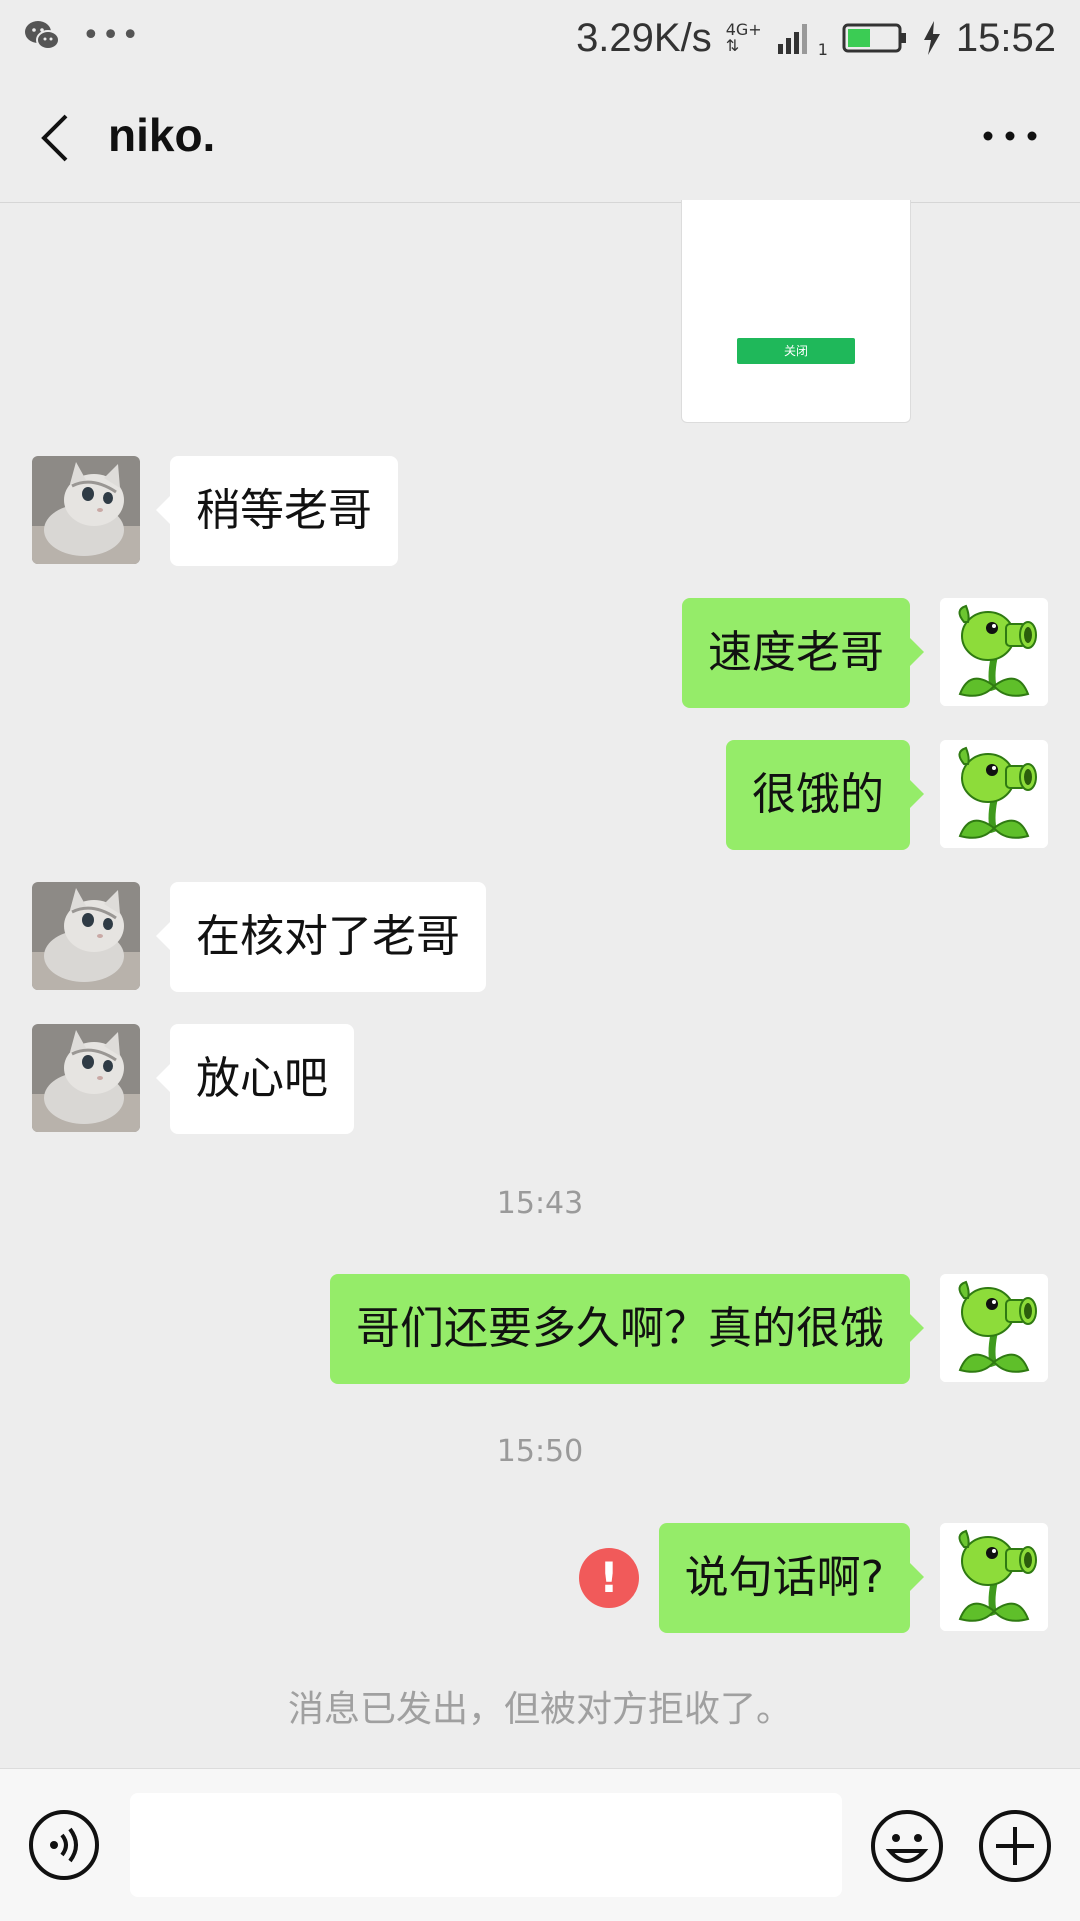 This screenshot has width=1080, height=1921. What do you see at coordinates (796, 311) in the screenshot?
I see `image-message: 关闭` at bounding box center [796, 311].